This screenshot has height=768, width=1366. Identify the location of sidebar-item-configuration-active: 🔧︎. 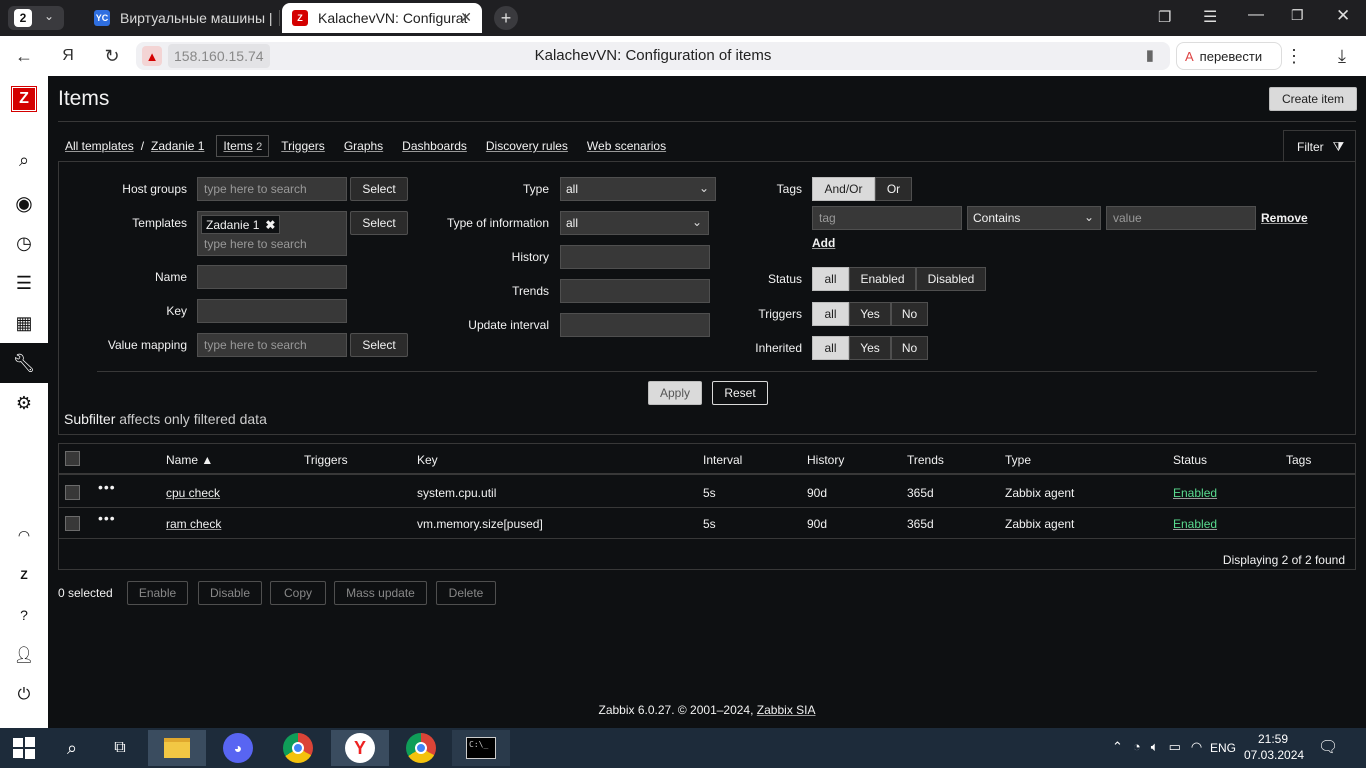
(24, 363).